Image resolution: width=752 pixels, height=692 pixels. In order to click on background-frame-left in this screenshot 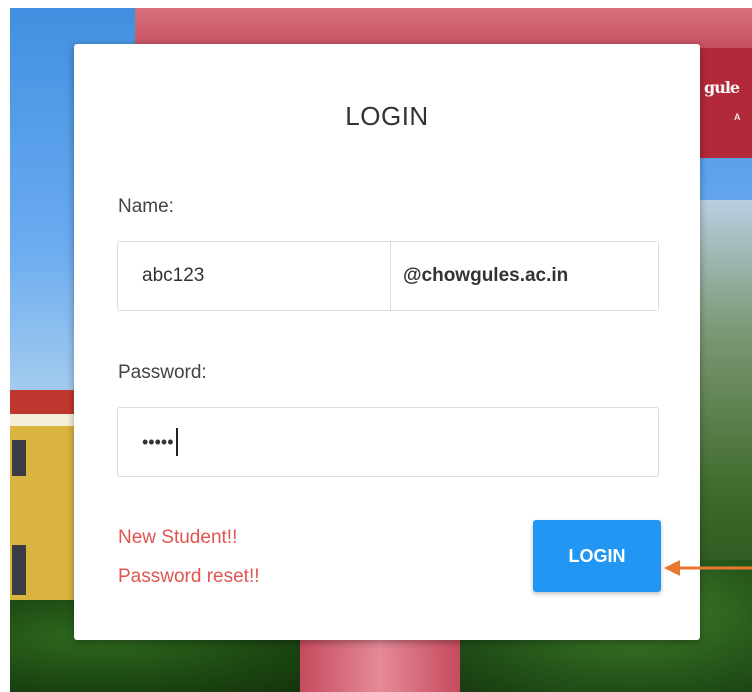, I will do `click(5, 346)`.